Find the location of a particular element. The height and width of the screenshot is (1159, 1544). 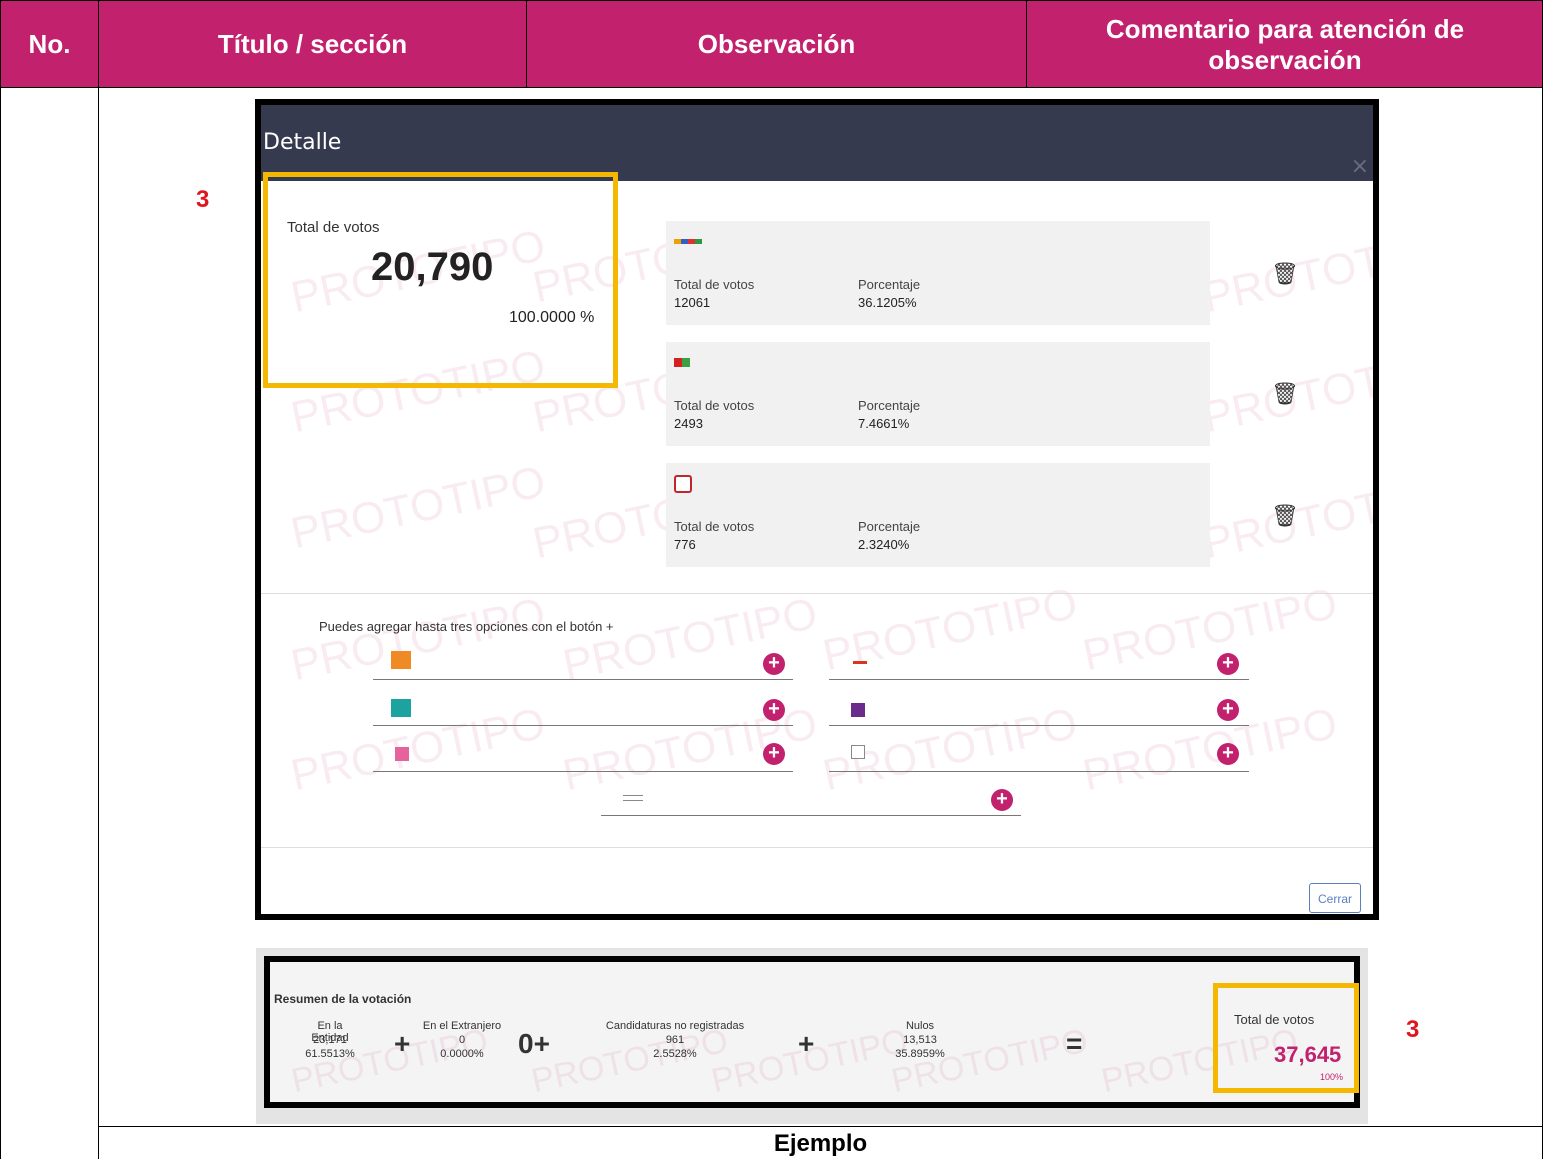

extranjero-value: 0 is located at coordinates (462, 1040).